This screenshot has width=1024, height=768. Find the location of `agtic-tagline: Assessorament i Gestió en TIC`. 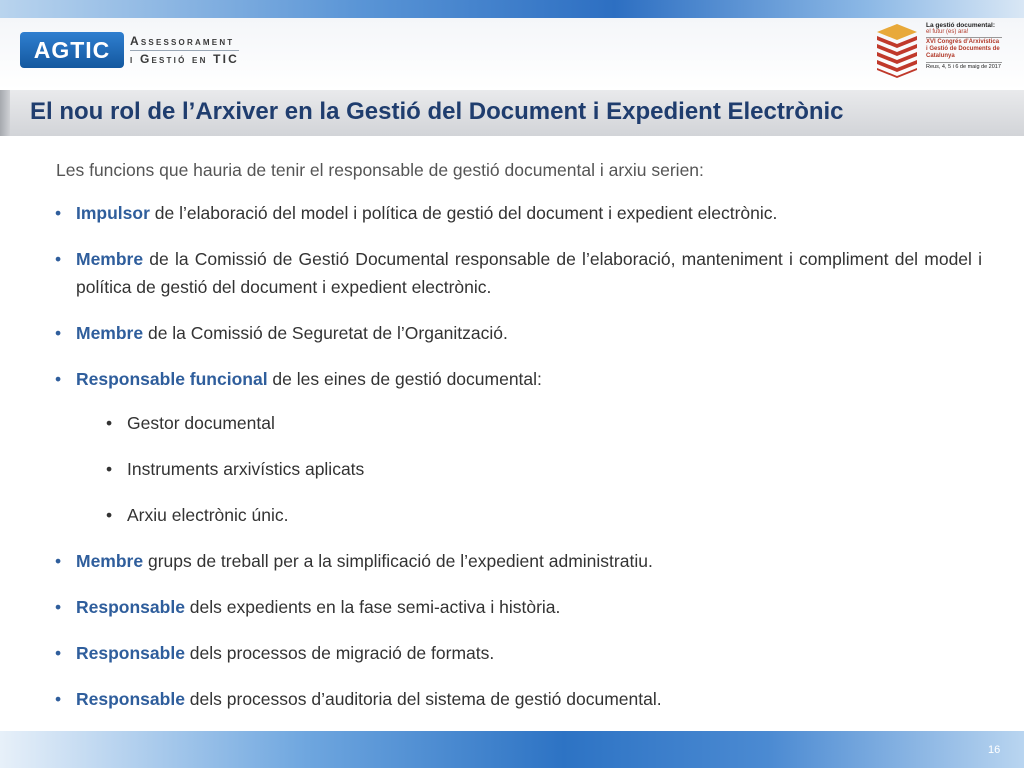

agtic-tagline: Assessorament i Gestió en TIC is located at coordinates (185, 50).